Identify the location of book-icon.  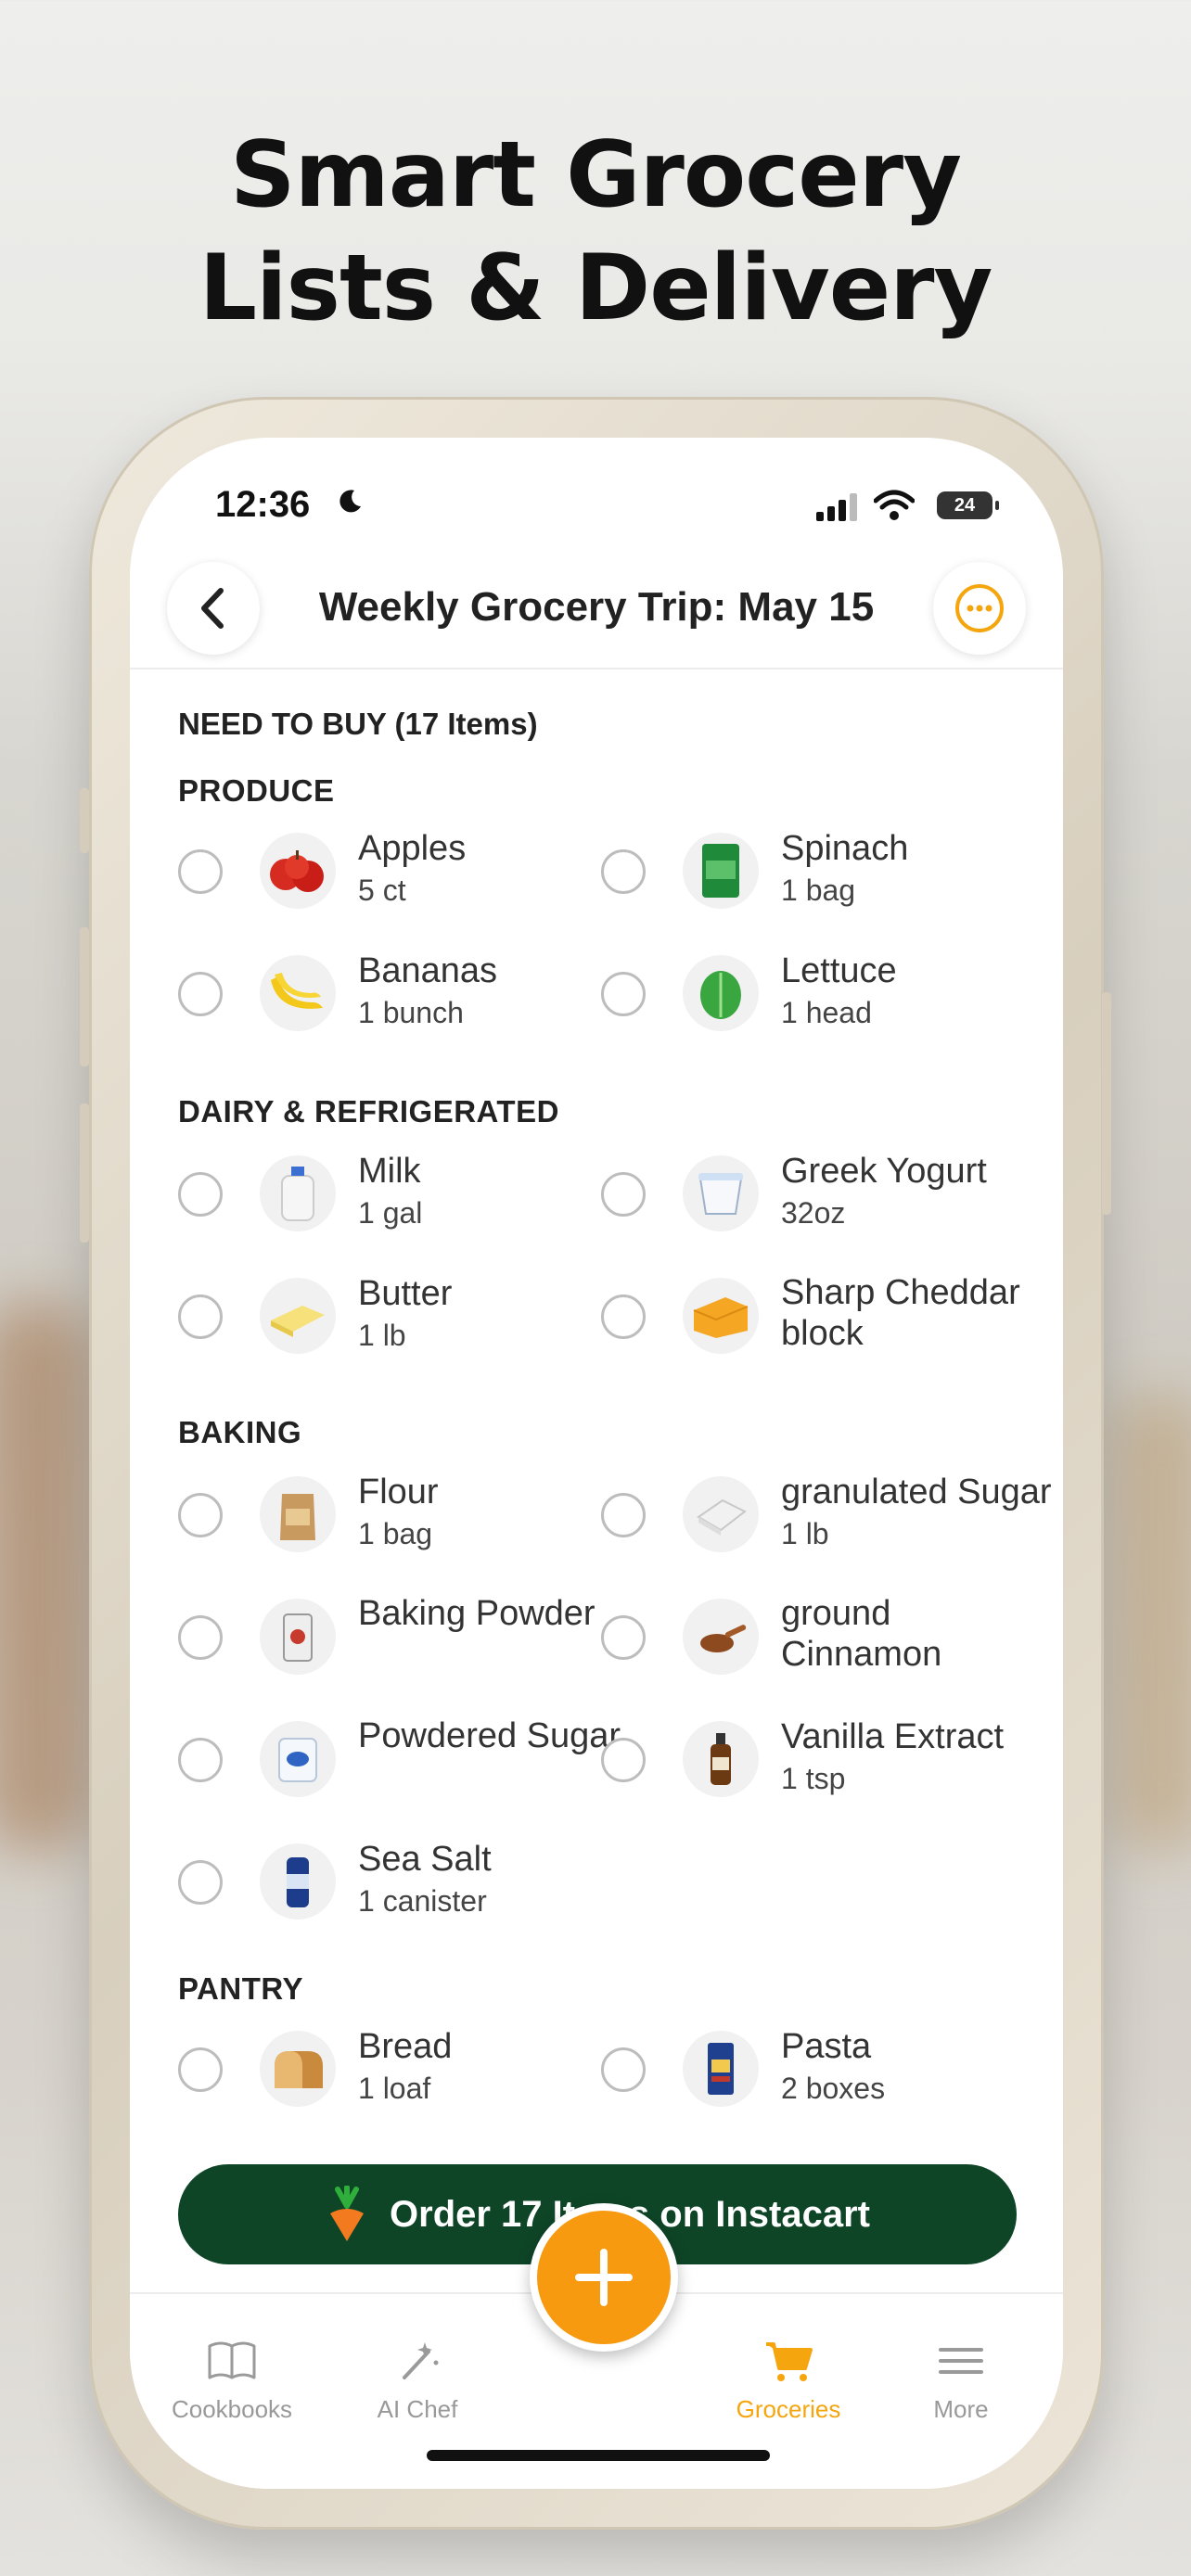
(232, 2360).